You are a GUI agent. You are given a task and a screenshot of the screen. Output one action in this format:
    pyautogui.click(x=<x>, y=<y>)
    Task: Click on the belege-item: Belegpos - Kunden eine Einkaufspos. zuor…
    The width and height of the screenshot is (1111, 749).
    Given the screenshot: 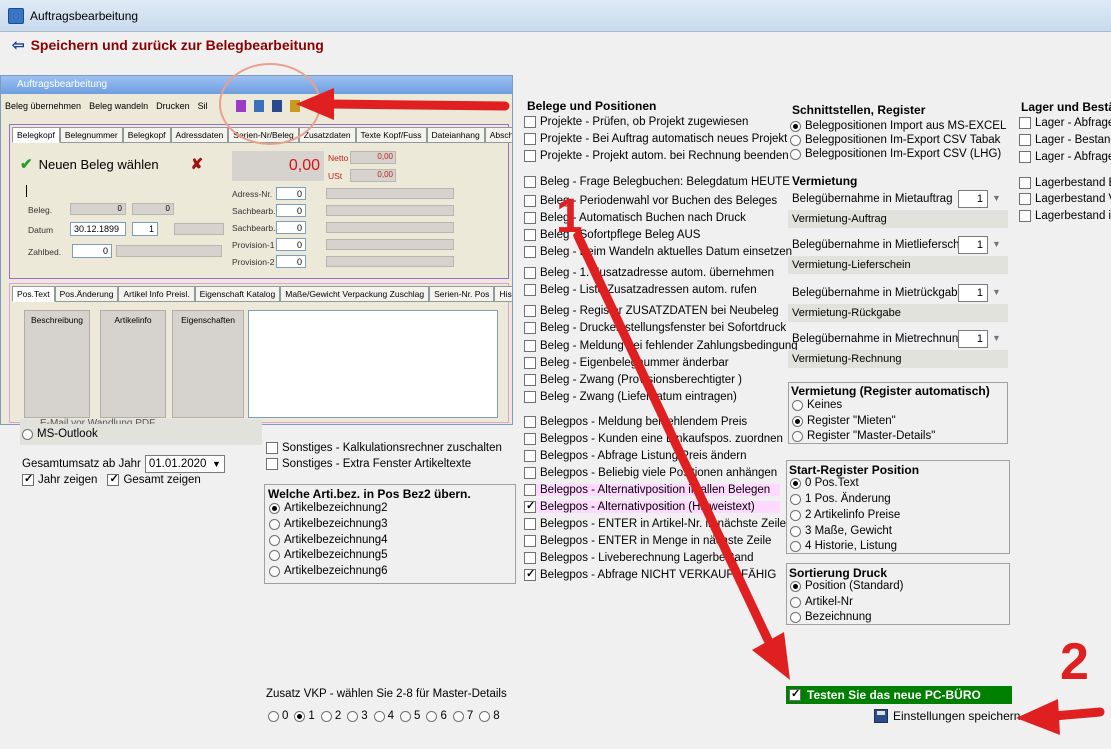 What is the action you would take?
    pyautogui.click(x=653, y=439)
    